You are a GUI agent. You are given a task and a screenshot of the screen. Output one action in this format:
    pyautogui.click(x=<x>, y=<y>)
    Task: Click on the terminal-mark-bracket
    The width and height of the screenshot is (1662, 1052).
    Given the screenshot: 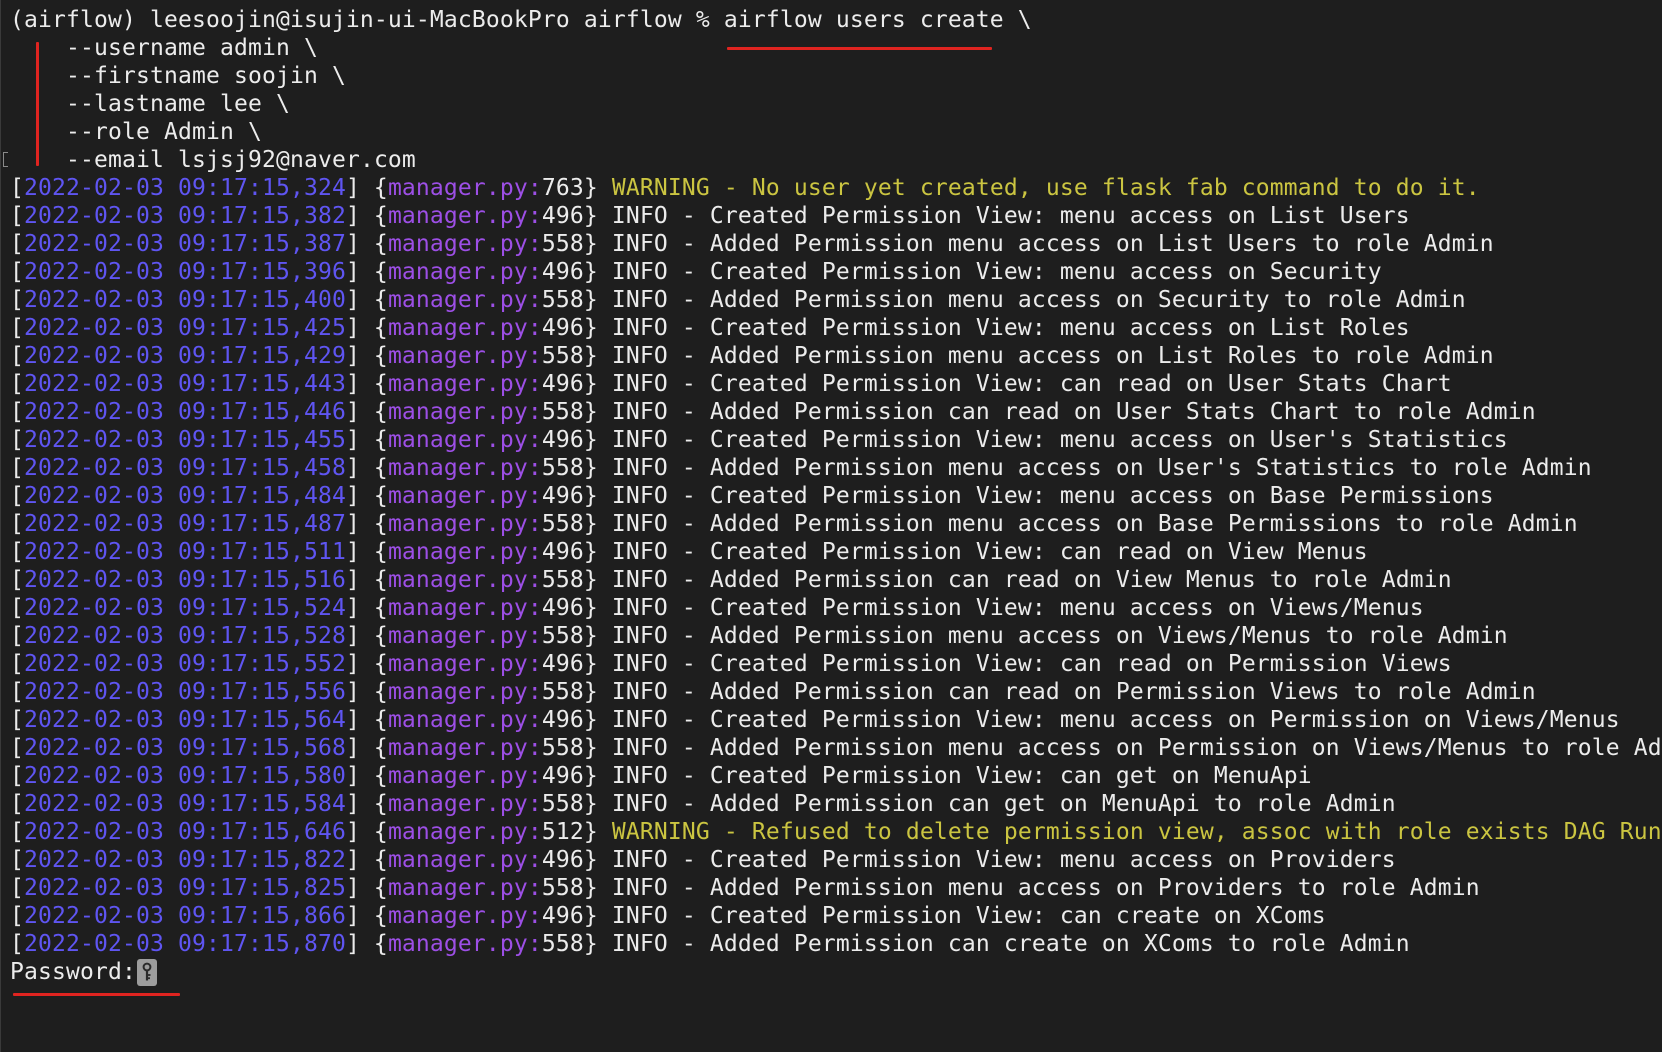 What is the action you would take?
    pyautogui.click(x=5, y=159)
    